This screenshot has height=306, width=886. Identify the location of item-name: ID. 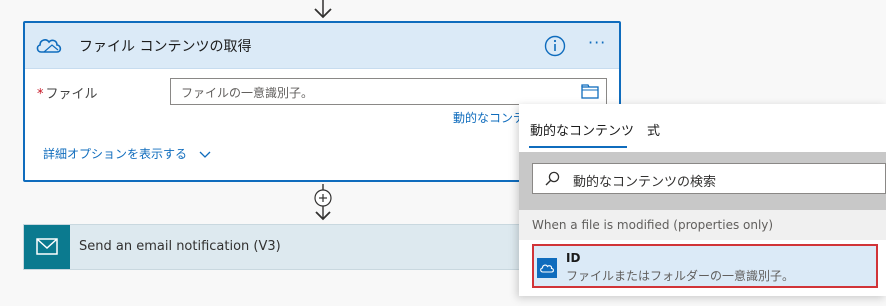
(573, 258).